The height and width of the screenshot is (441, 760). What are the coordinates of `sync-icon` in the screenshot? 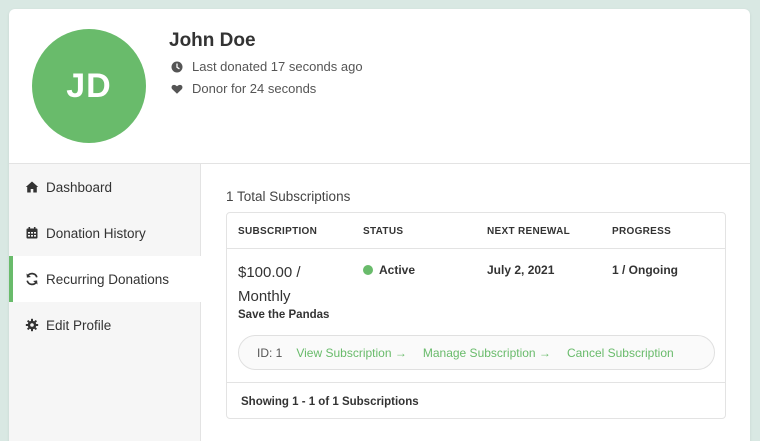 It's located at (32, 279).